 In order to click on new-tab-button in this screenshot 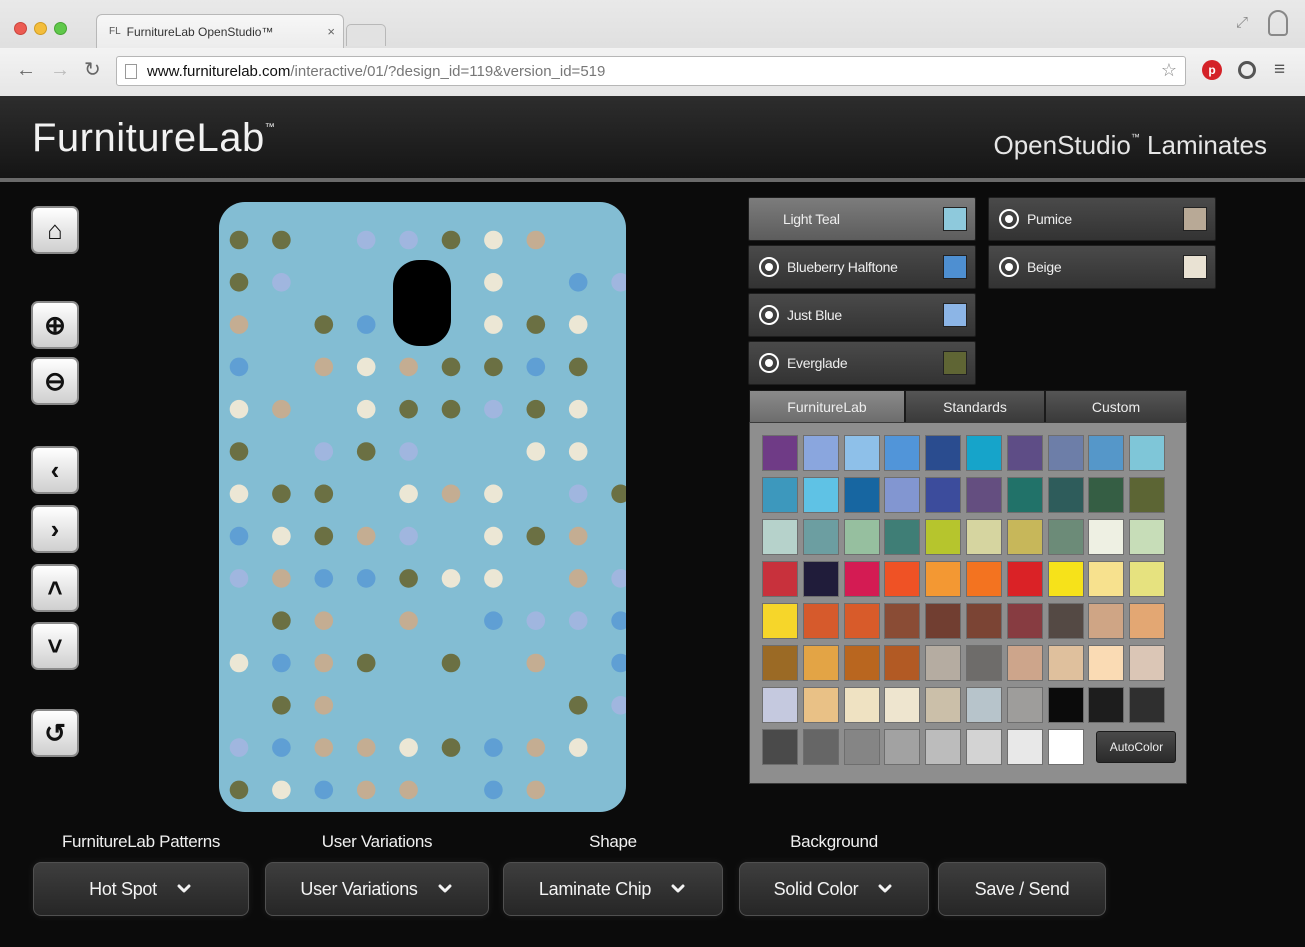, I will do `click(366, 35)`.